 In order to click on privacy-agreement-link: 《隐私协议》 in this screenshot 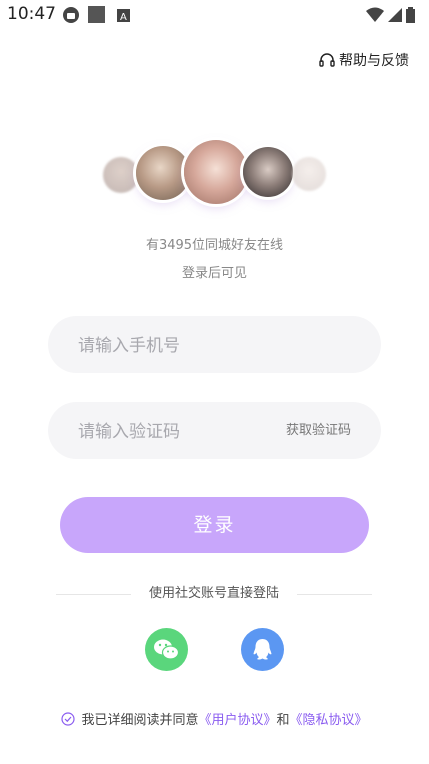, I will do `click(329, 720)`.